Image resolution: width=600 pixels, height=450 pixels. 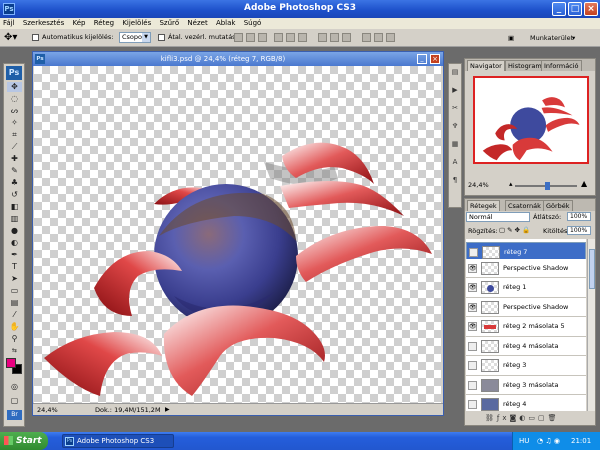 I want to click on hand-tool-icon: ✋, so click(x=14, y=327).